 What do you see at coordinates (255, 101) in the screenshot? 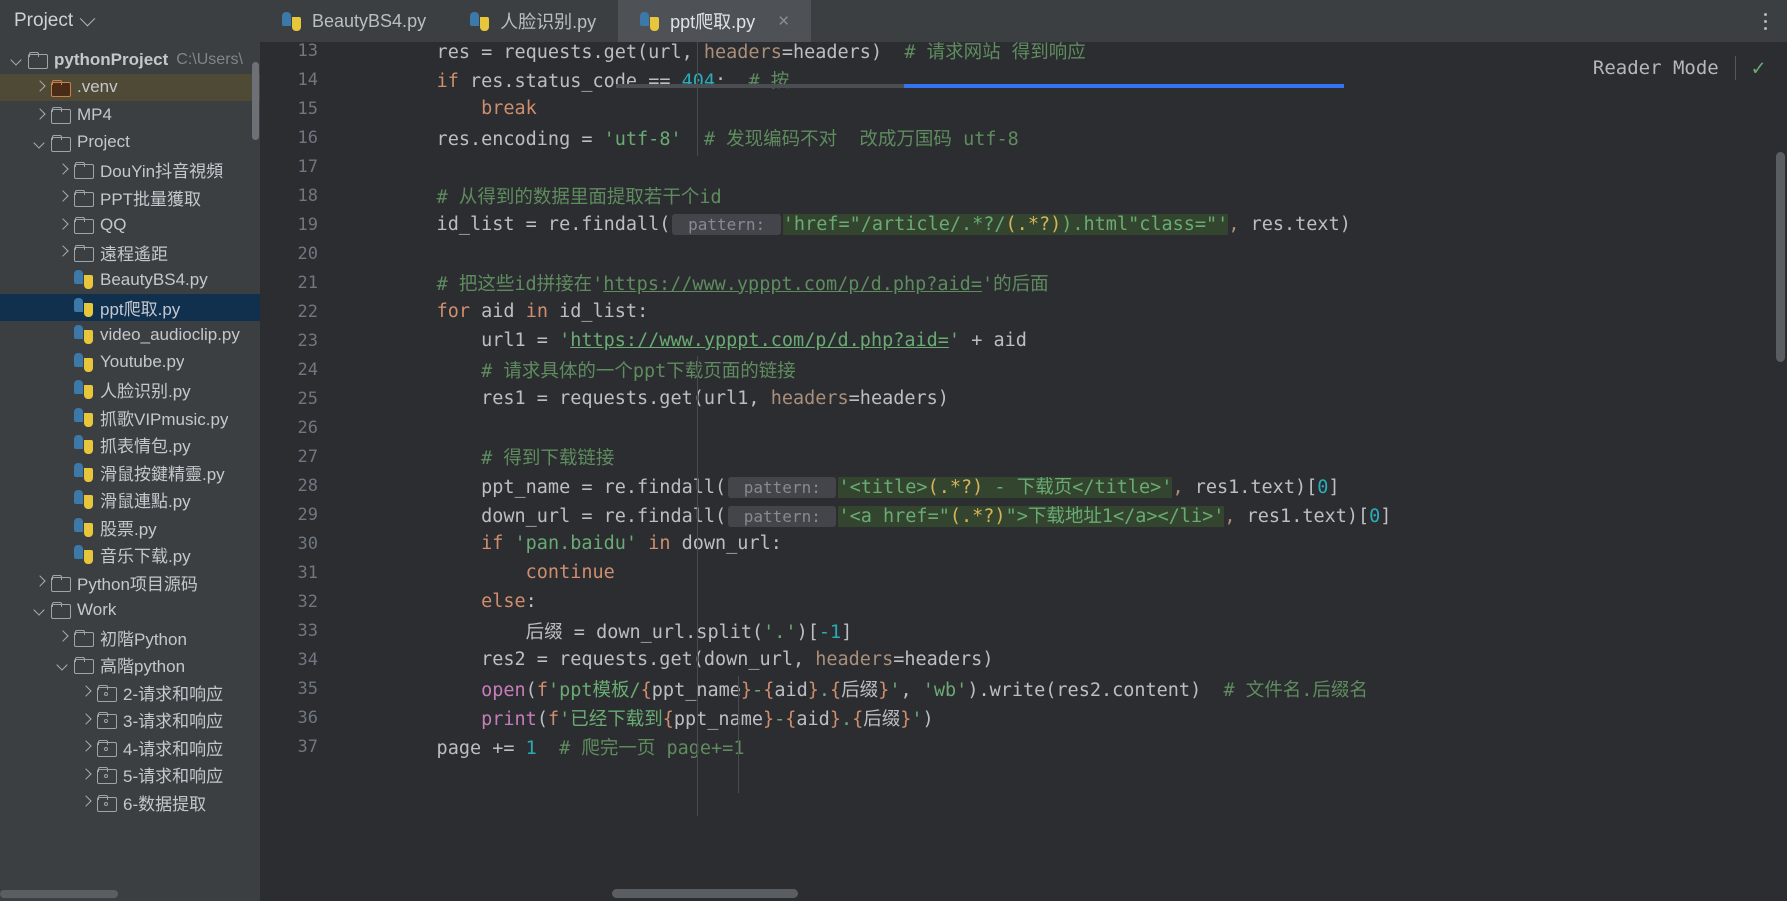
I see `sidebar-vertical-scrollbar` at bounding box center [255, 101].